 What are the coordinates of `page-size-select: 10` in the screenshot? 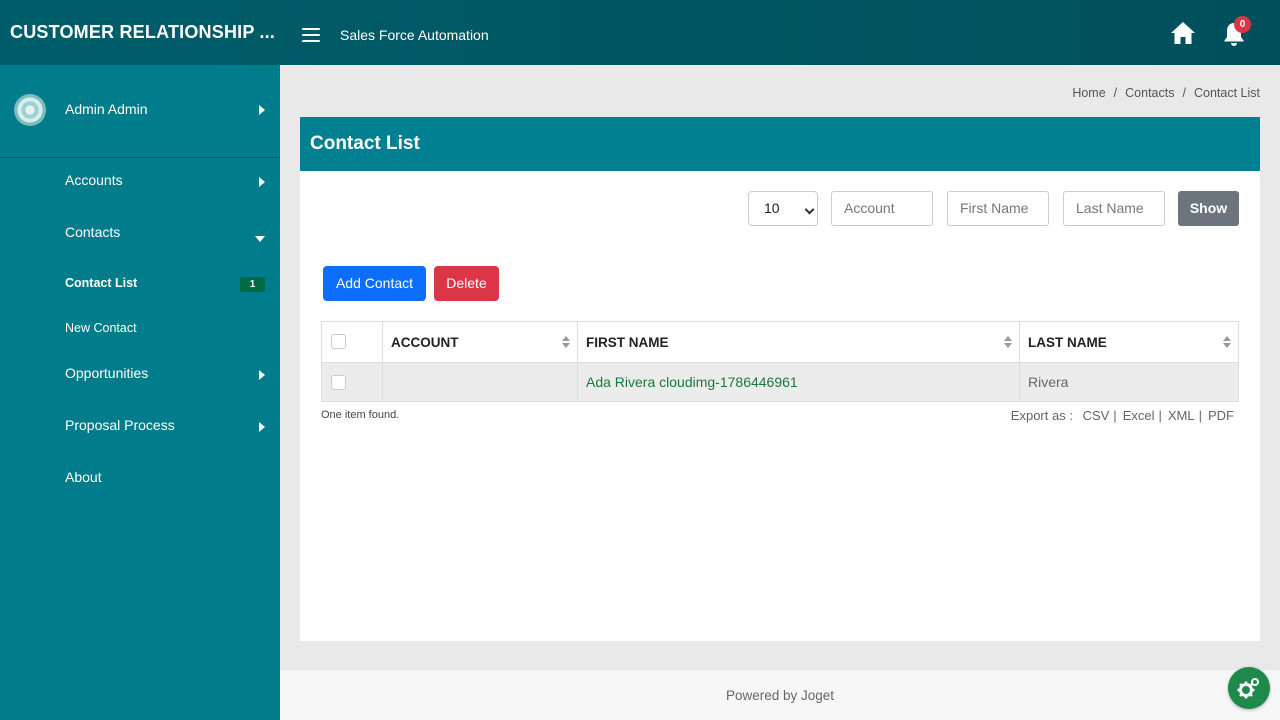 It's located at (783, 208).